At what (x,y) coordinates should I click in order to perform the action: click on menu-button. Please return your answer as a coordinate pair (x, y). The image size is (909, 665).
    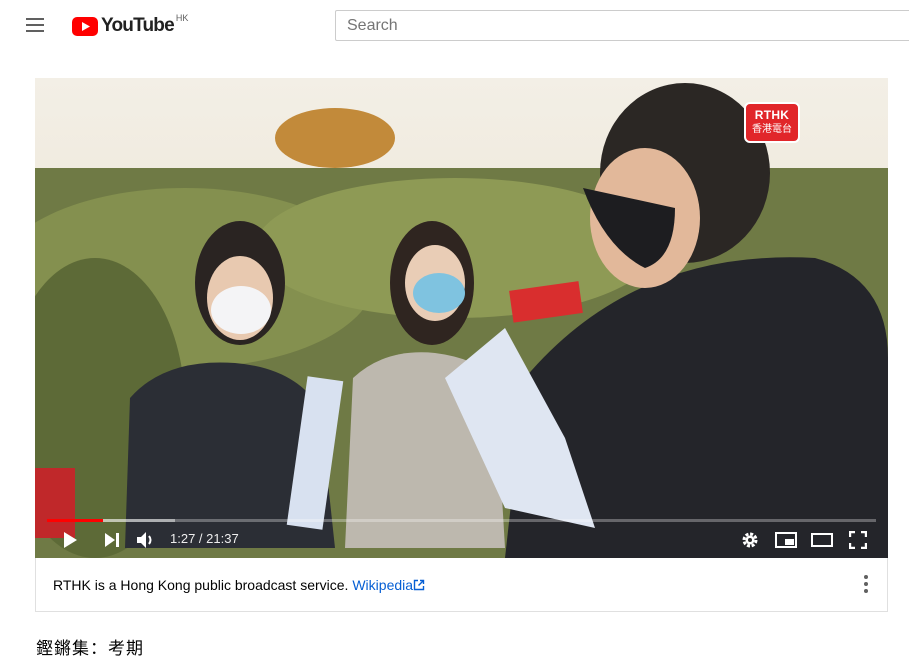
    Looking at the image, I should click on (36, 26).